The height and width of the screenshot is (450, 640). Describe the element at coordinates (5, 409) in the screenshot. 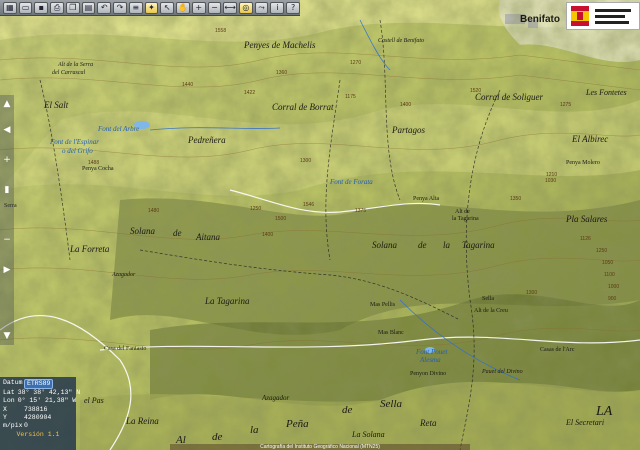

I see `x-label: X` at that location.